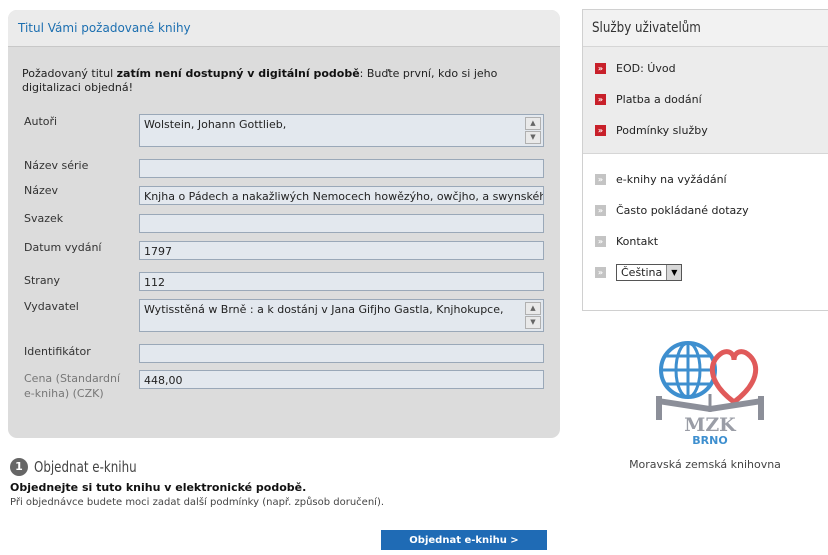  What do you see at coordinates (659, 99) in the screenshot?
I see `sidebar-item-label: Platba a dodání` at bounding box center [659, 99].